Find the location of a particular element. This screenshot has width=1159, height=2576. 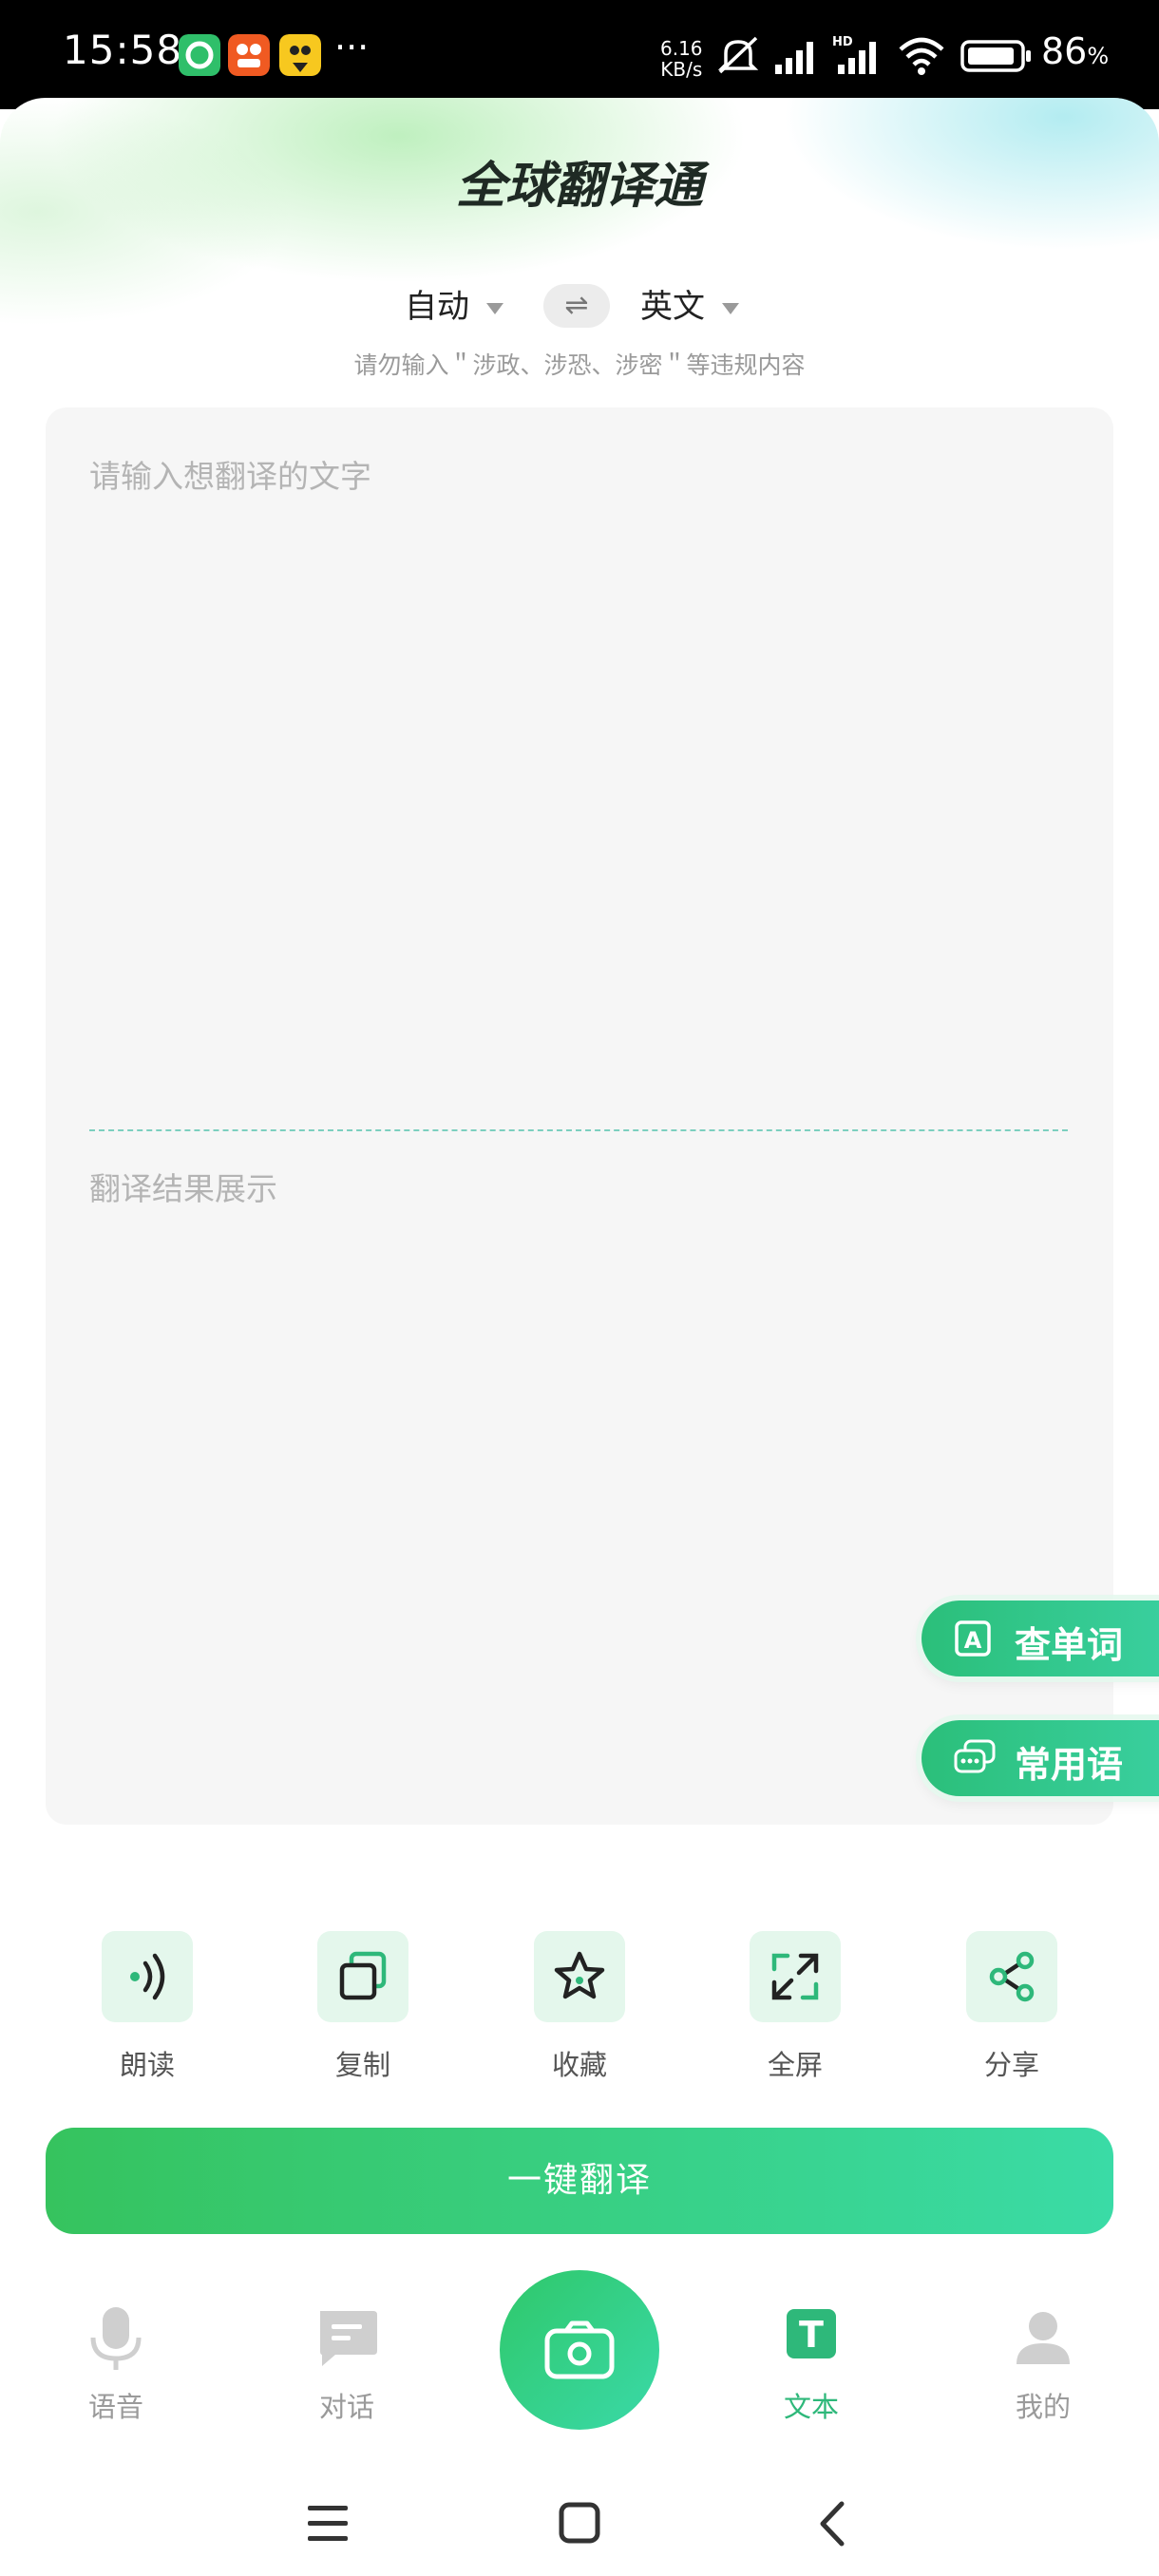

chat-icon is located at coordinates (348, 2338).